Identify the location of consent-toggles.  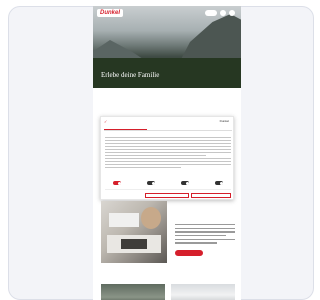
(168, 182).